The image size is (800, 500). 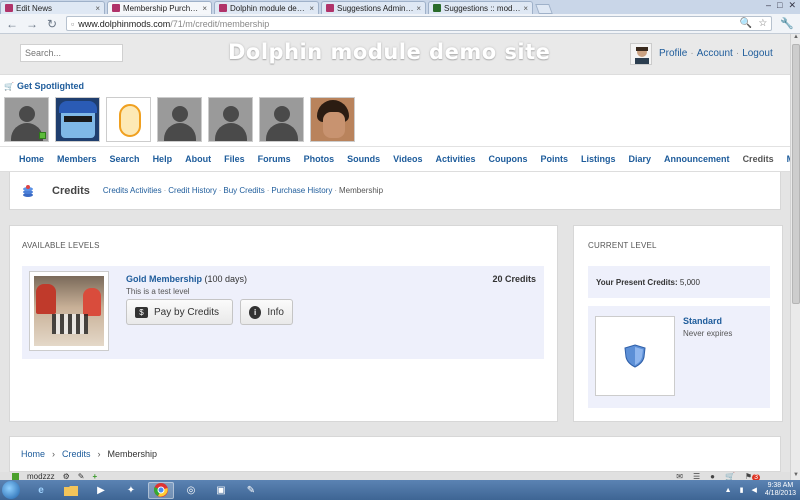 What do you see at coordinates (125, 159) in the screenshot?
I see `nav-search: Search` at bounding box center [125, 159].